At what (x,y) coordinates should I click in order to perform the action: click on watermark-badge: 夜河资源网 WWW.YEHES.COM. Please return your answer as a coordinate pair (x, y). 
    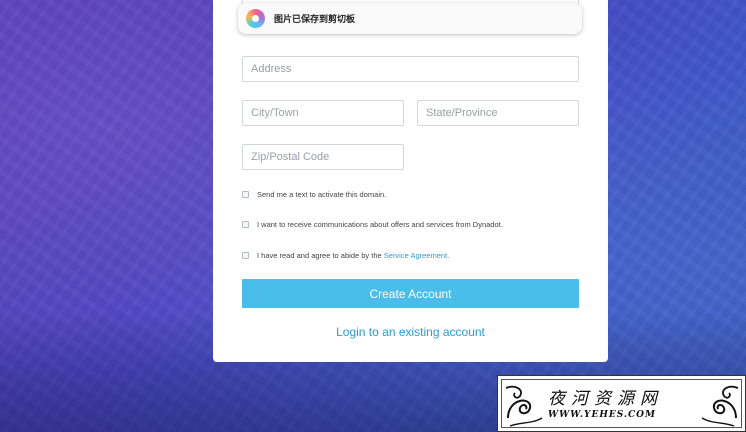
    Looking at the image, I should click on (621, 403).